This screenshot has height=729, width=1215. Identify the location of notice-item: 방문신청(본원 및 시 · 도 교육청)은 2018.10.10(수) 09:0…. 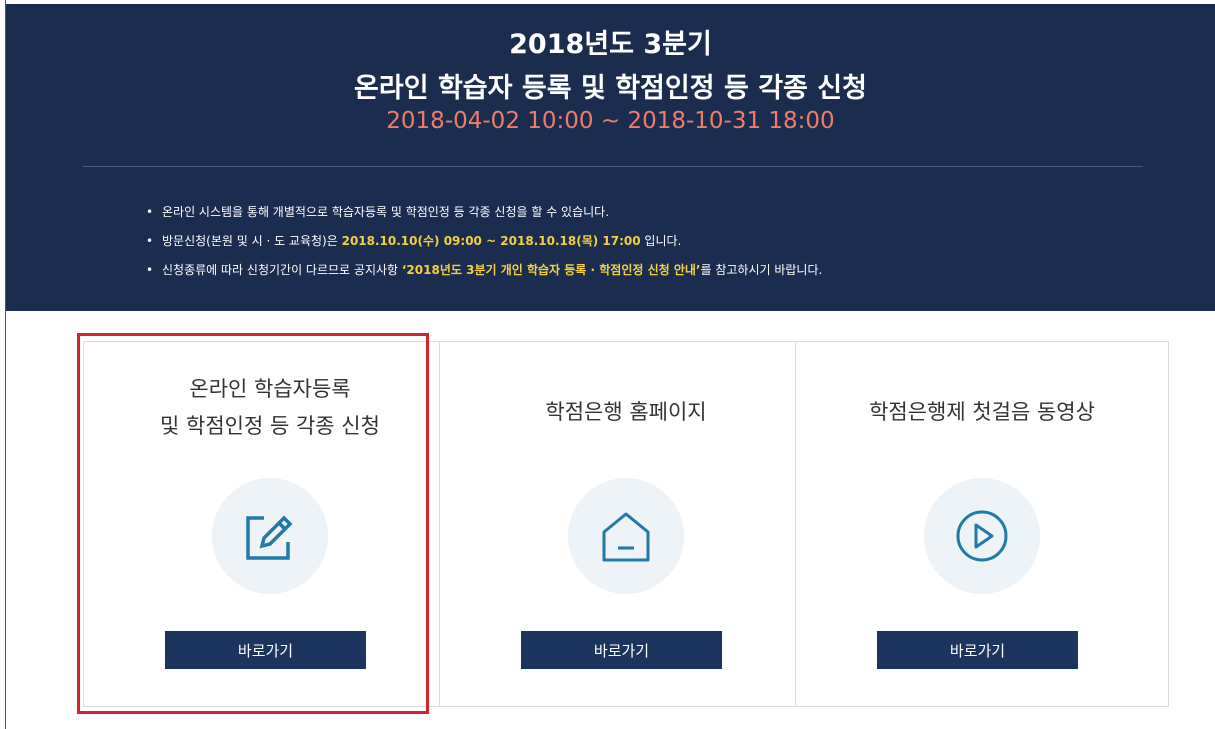
(484, 241).